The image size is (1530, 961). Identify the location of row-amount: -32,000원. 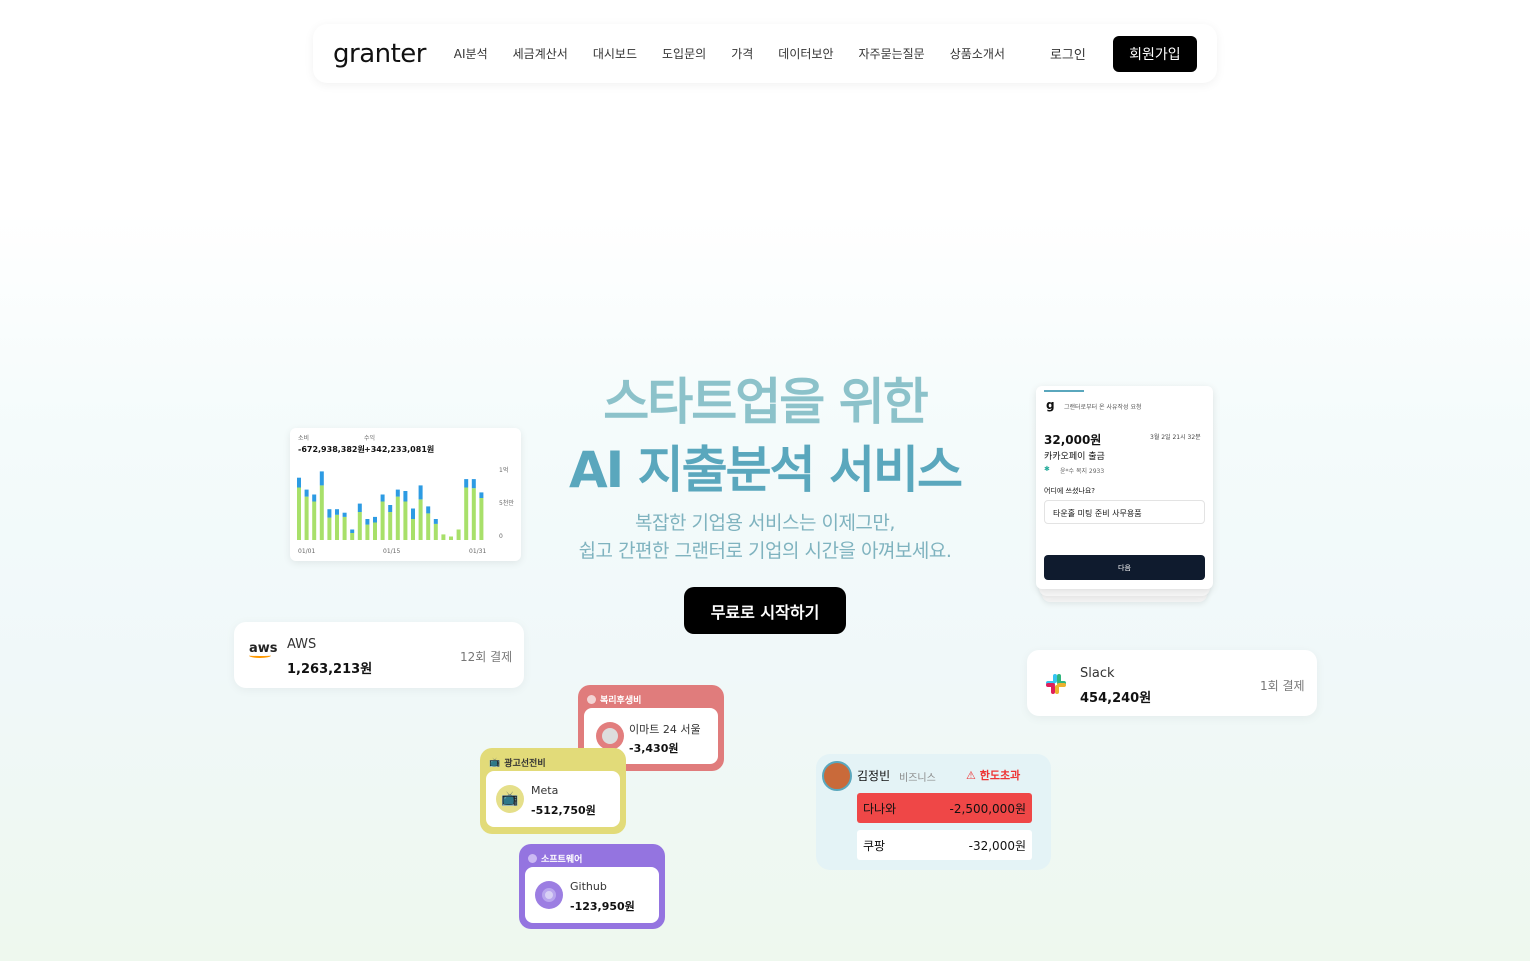
(997, 845).